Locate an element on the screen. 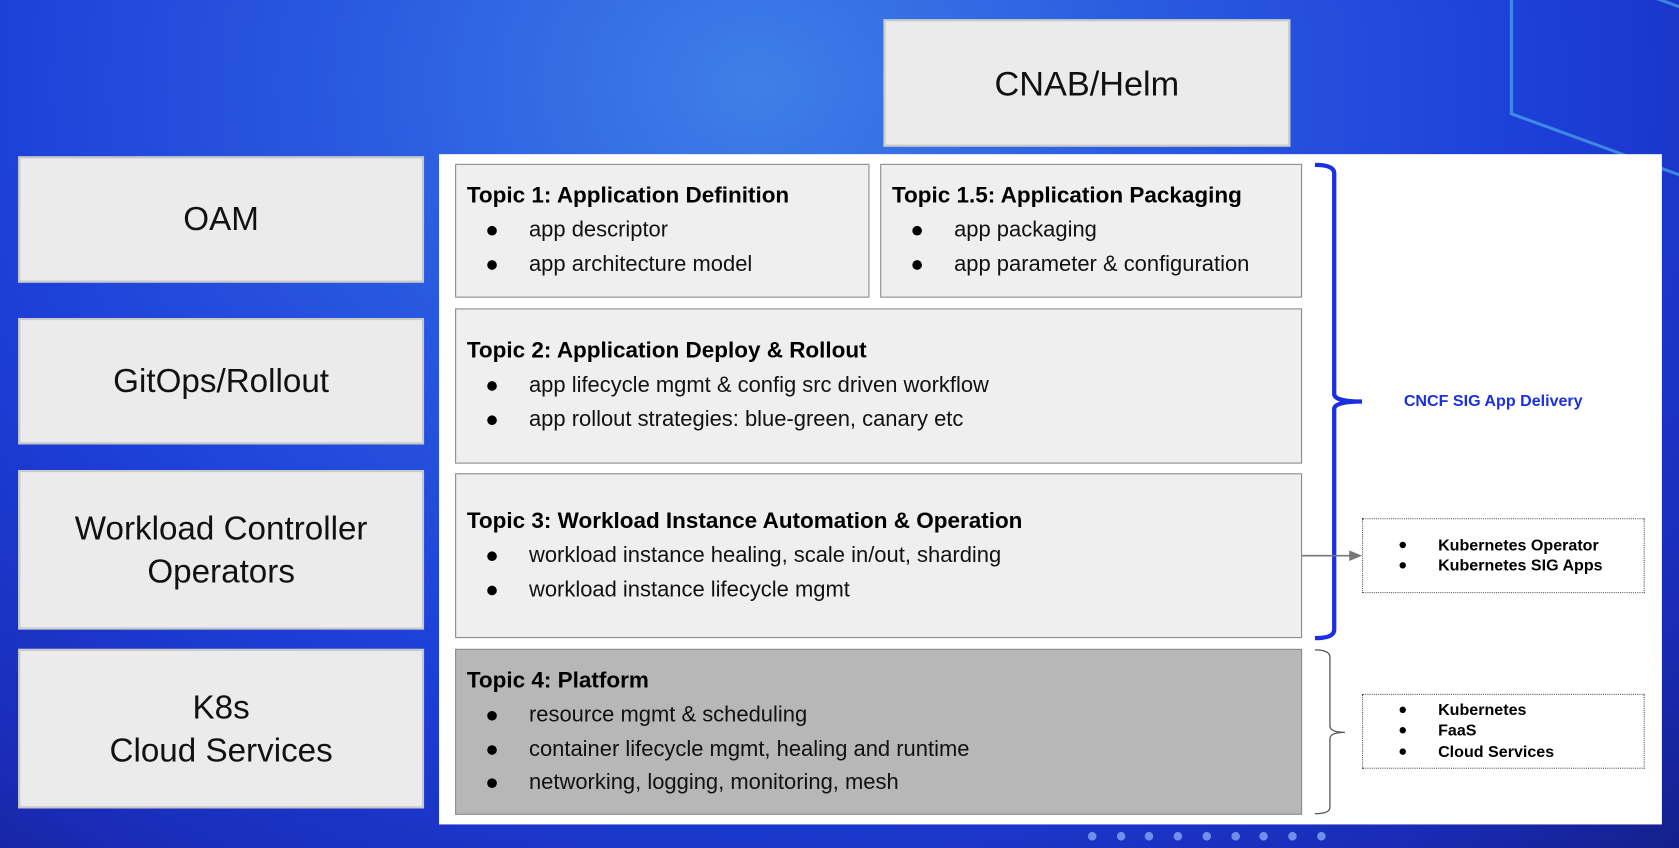 This screenshot has height=848, width=1679. side-item: Kubernetes SIG Apps is located at coordinates (1521, 566).